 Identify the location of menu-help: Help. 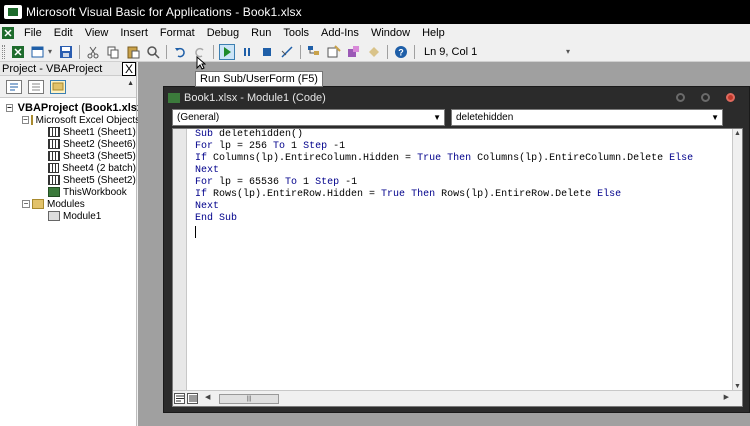
(433, 33).